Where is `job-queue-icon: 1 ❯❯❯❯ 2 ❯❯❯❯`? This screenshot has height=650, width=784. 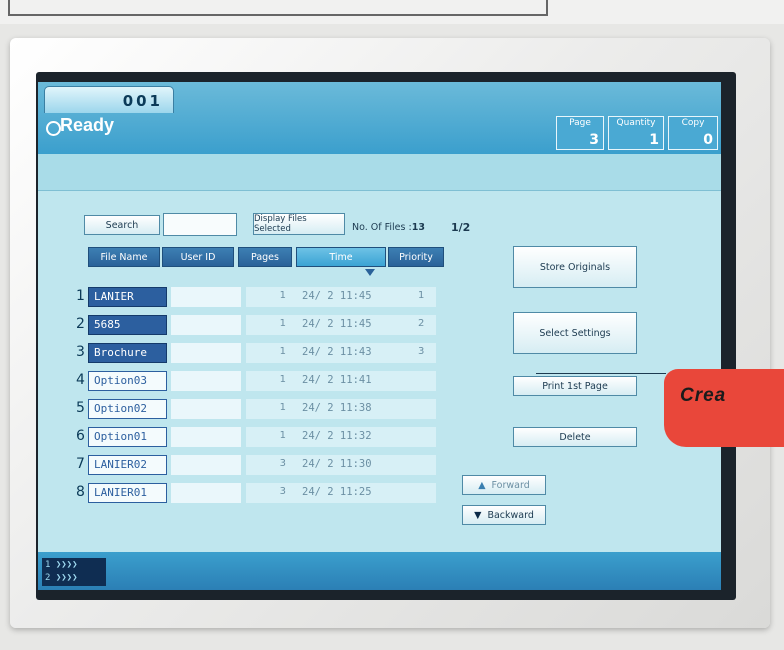 job-queue-icon: 1 ❯❯❯❯ 2 ❯❯❯❯ is located at coordinates (74, 572).